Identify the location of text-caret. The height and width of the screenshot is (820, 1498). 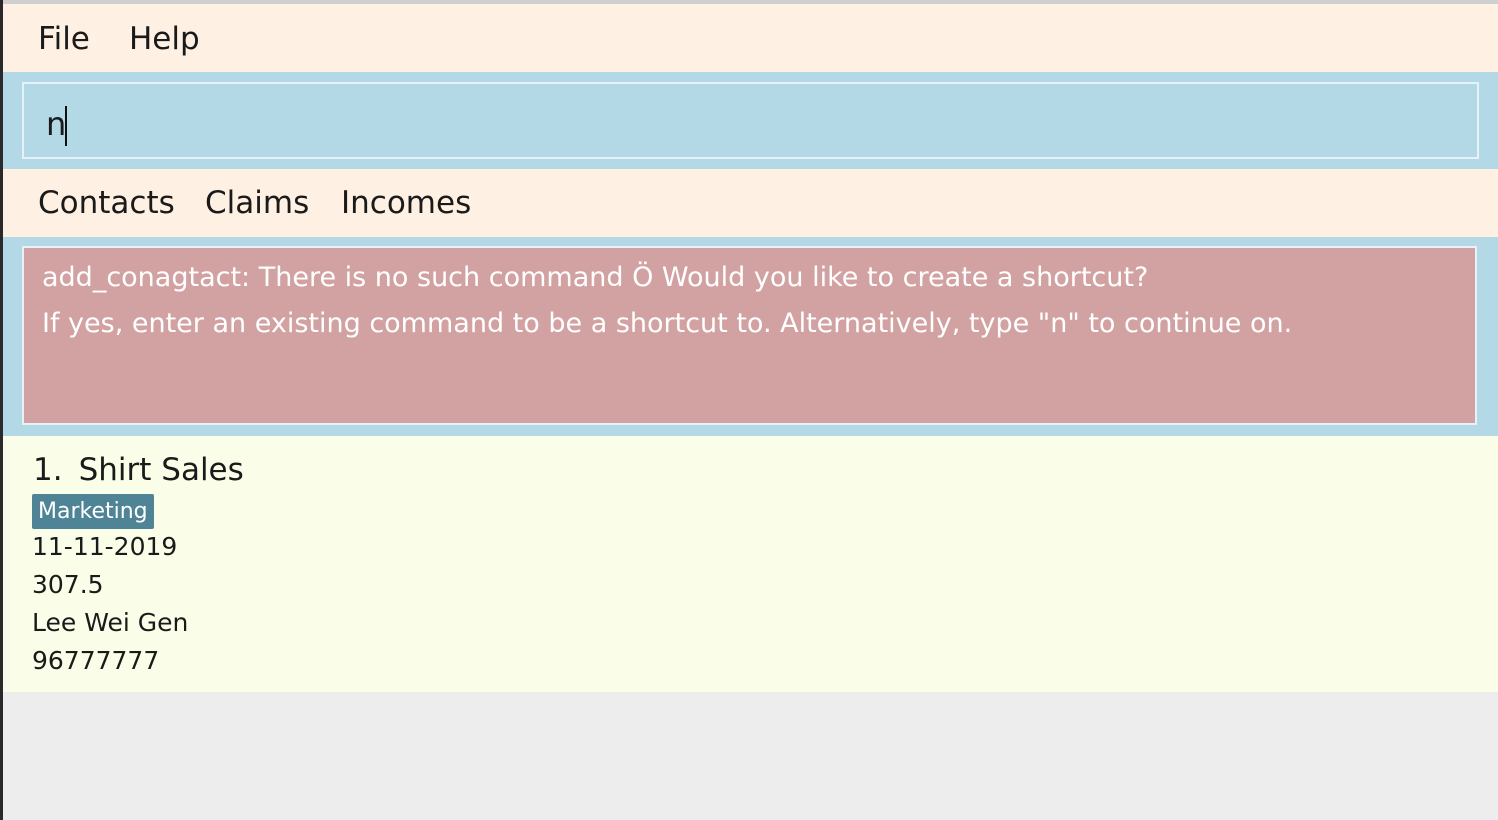
(66, 126).